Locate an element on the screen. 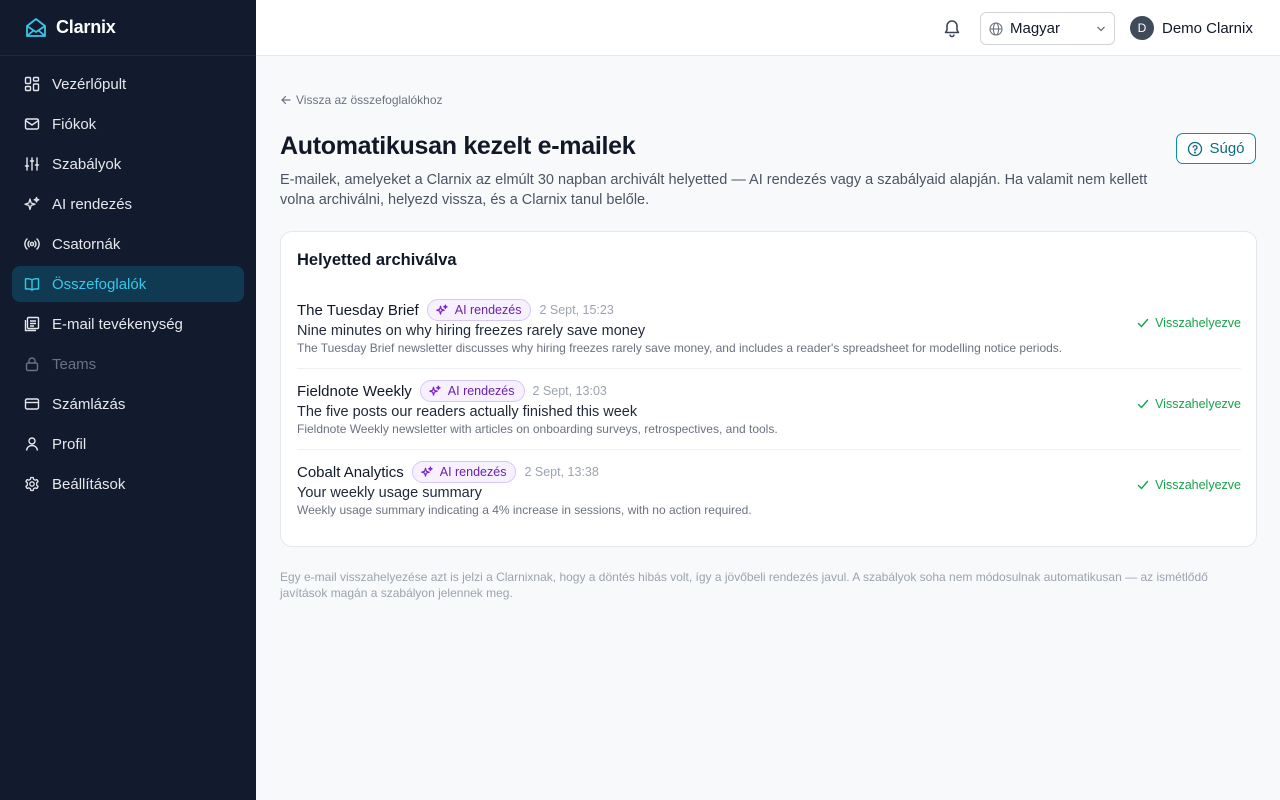  email-sender: Fieldnote Weekly is located at coordinates (354, 391).